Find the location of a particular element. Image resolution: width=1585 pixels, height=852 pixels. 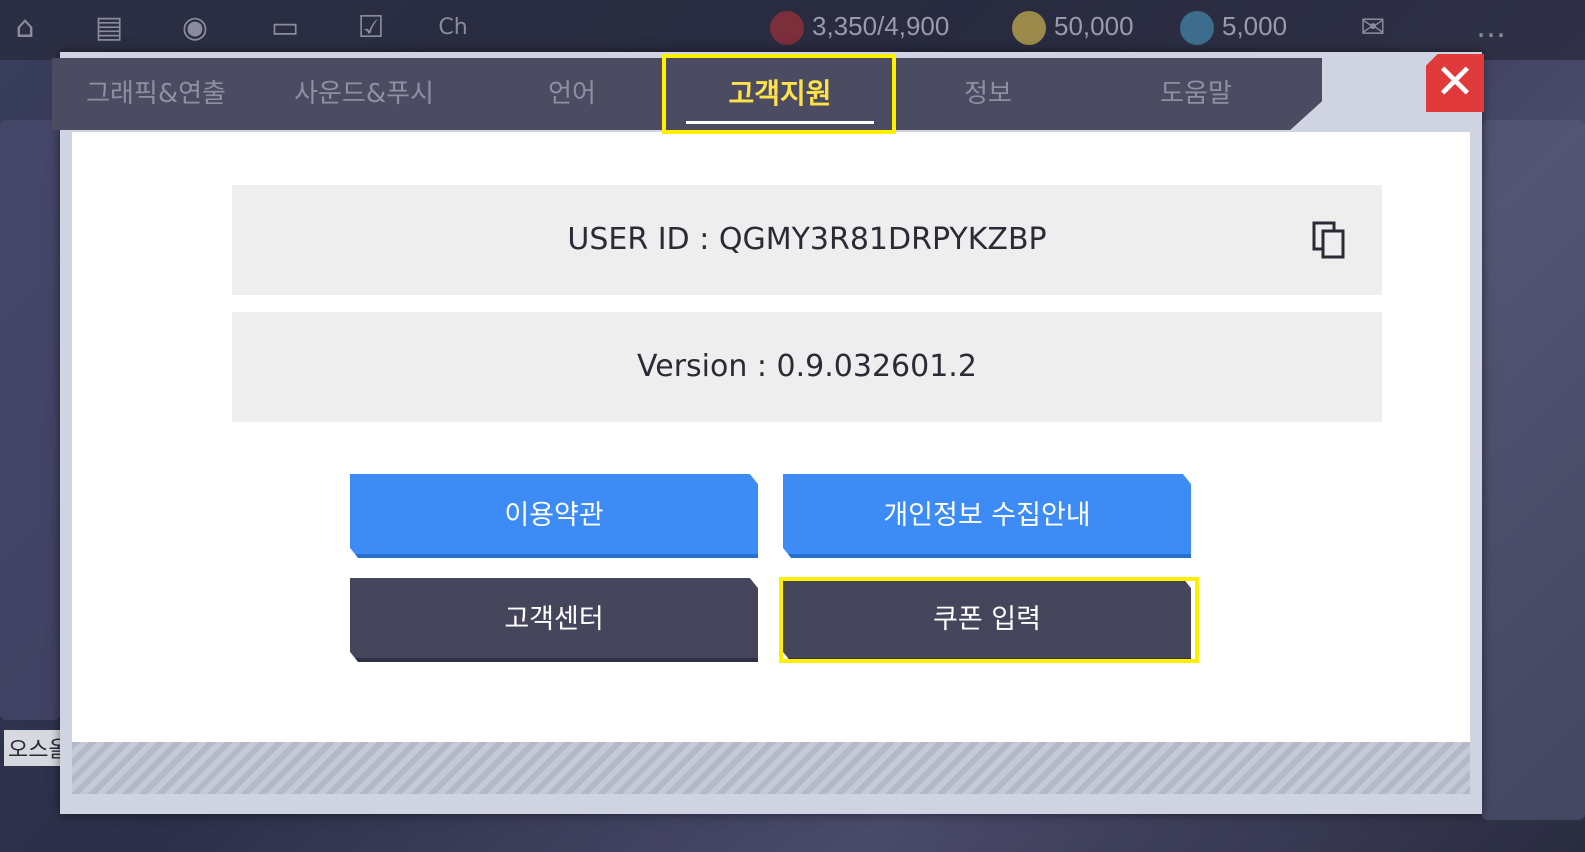

coupon-input-button: 쿠폰 입력 is located at coordinates (987, 620).